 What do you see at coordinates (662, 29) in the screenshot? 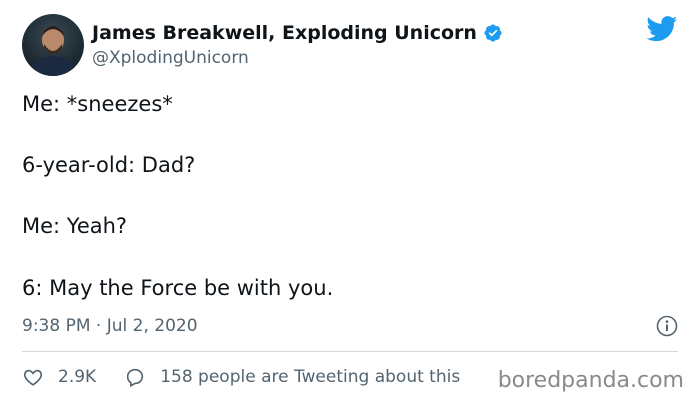
I see `twitter-bird-icon` at bounding box center [662, 29].